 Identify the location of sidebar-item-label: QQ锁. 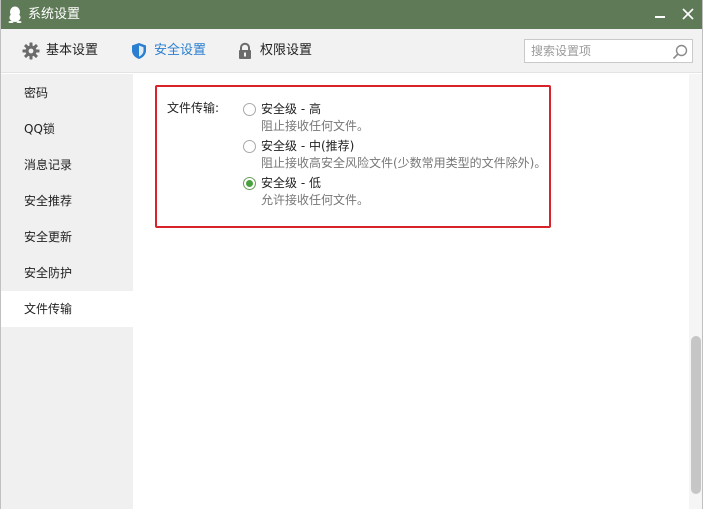
(39, 129).